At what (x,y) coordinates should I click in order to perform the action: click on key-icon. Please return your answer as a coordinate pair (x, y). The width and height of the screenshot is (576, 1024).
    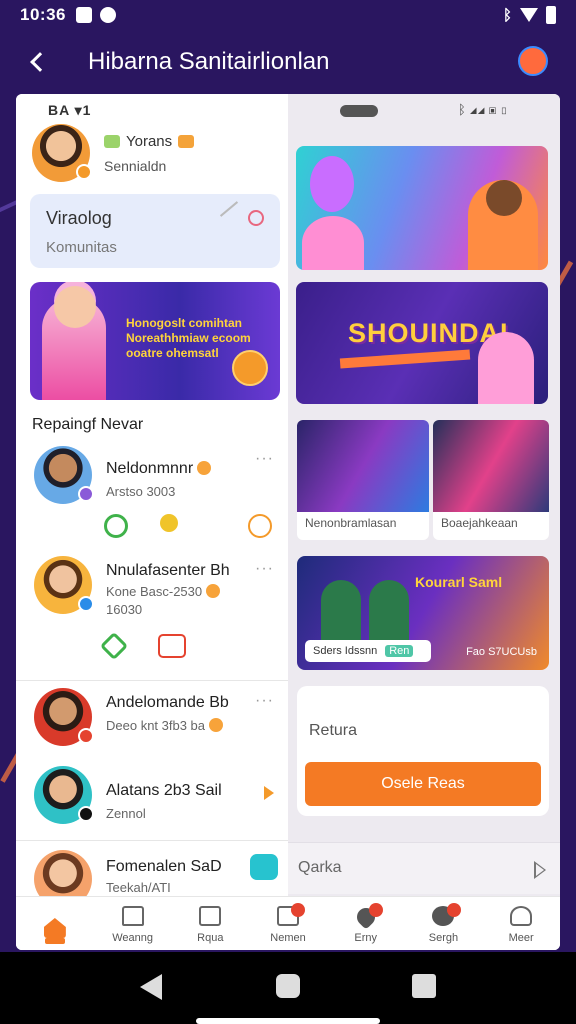
    Looking at the image, I should click on (169, 523).